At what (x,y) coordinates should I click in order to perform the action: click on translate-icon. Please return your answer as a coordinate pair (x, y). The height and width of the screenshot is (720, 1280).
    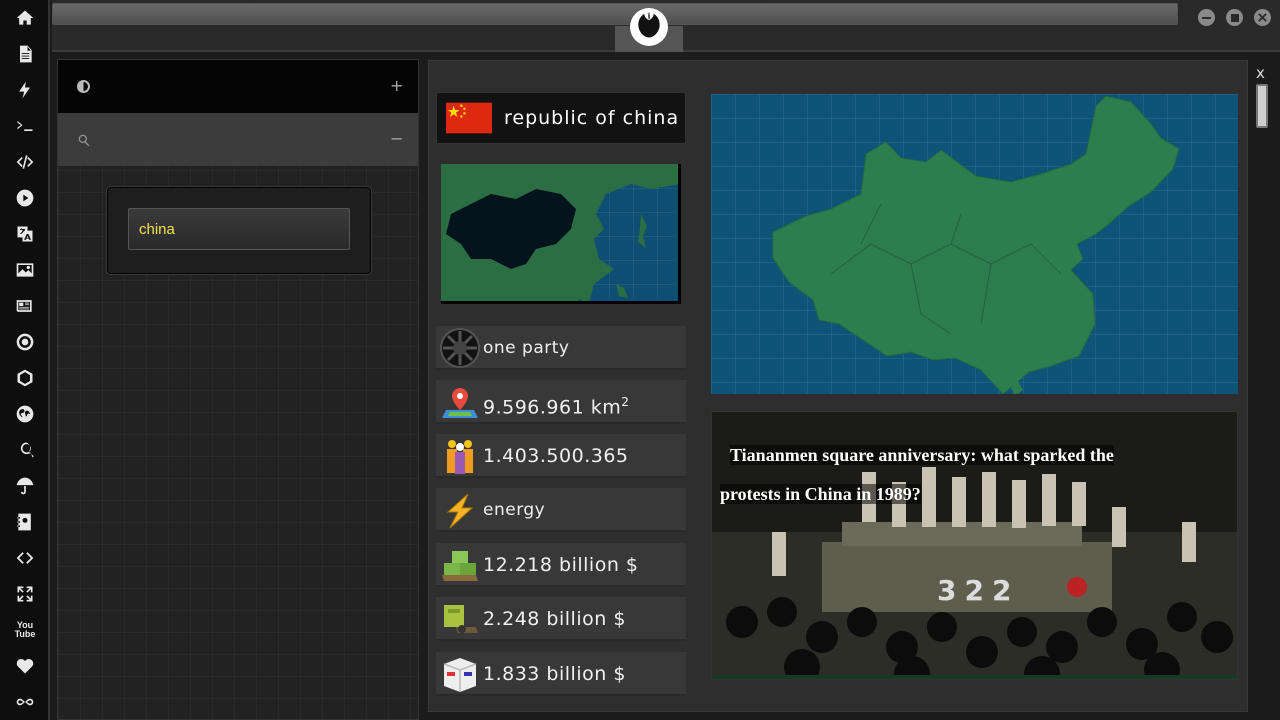
    Looking at the image, I should click on (25, 234).